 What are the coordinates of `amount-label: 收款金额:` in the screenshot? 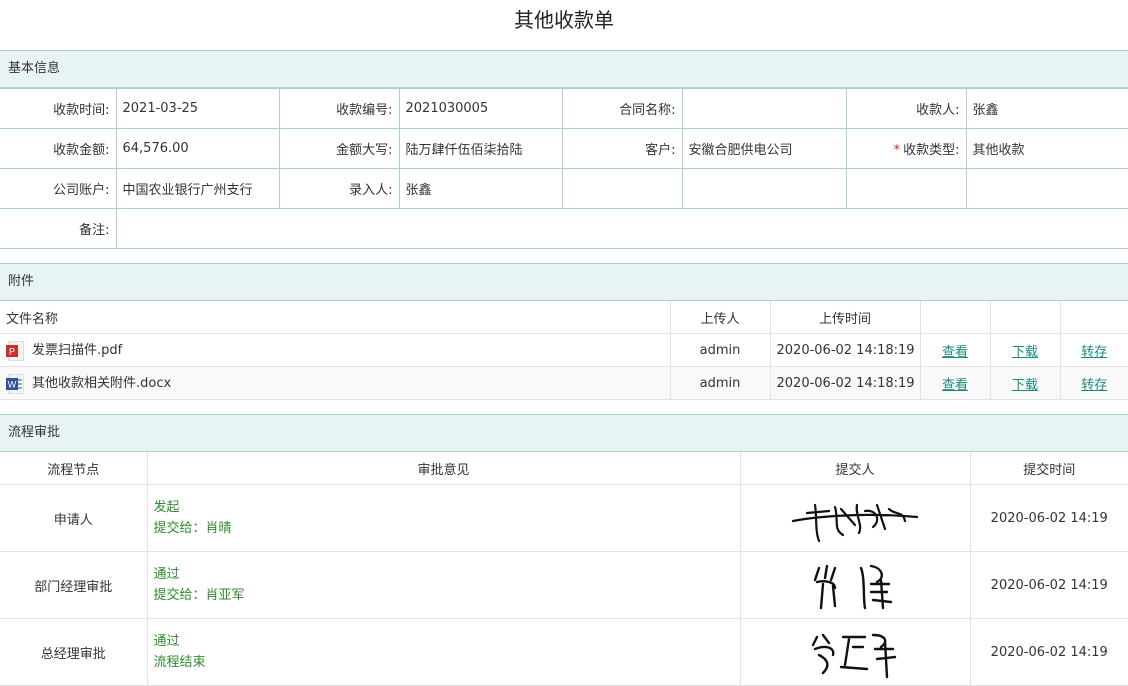 It's located at (58, 148).